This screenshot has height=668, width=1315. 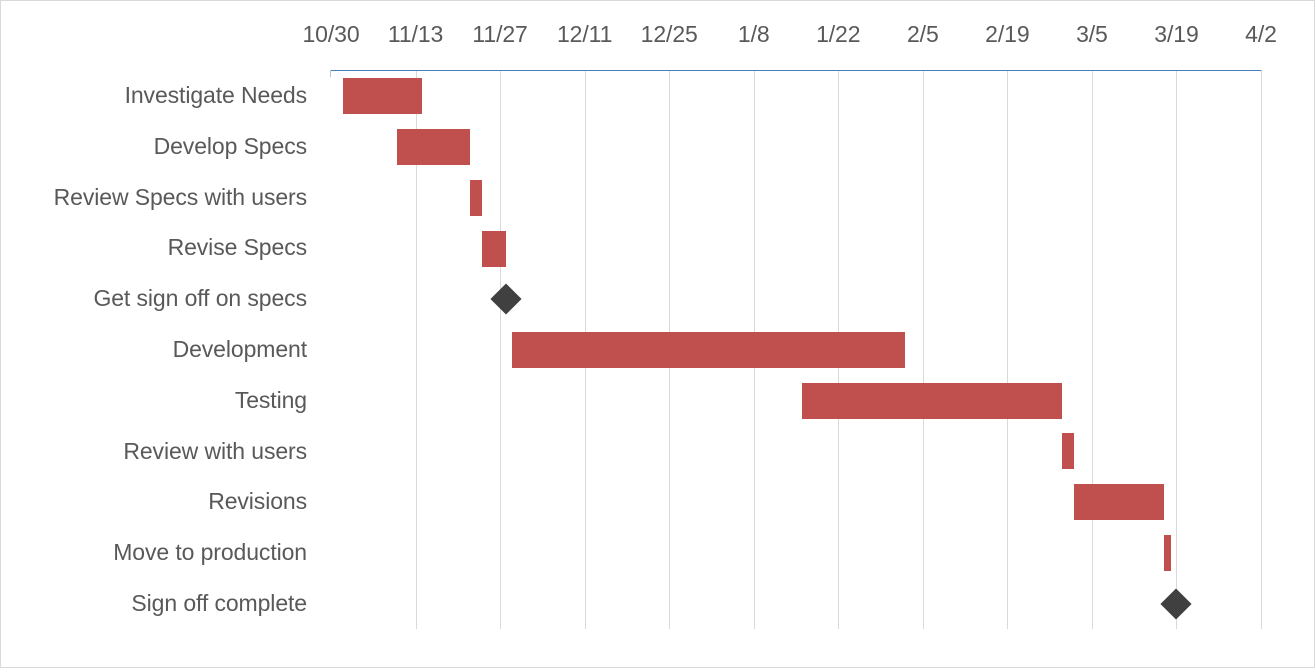 I want to click on date-axis-tick-label: 4/2, so click(x=1261, y=34).